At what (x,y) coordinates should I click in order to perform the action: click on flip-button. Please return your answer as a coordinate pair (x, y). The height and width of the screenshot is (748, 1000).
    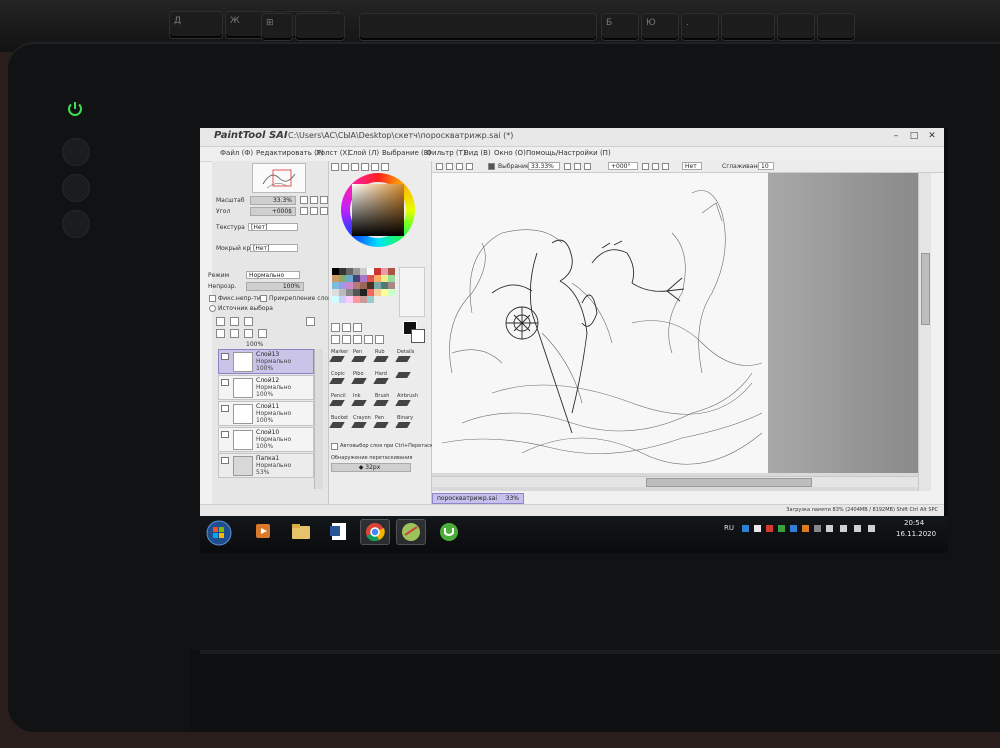
    Looking at the image, I should click on (665, 166).